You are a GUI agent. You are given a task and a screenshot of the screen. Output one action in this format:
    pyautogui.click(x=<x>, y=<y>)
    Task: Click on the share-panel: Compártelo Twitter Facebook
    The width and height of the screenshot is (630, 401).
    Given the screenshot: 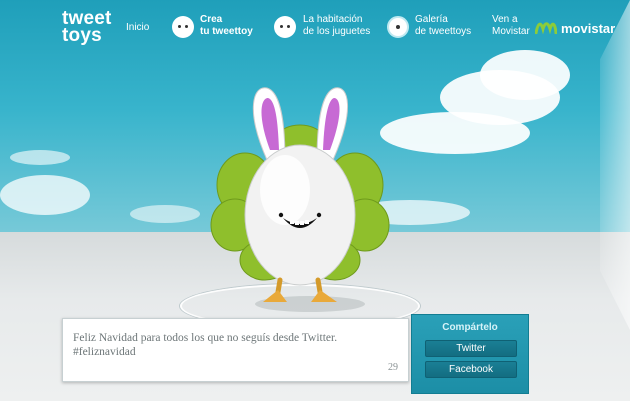 What is the action you would take?
    pyautogui.click(x=470, y=354)
    